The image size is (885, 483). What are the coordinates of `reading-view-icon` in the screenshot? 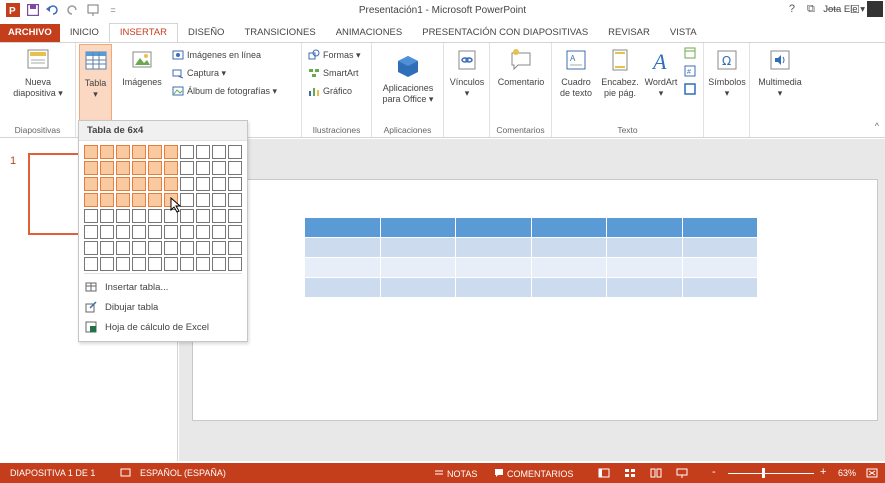 It's located at (656, 474).